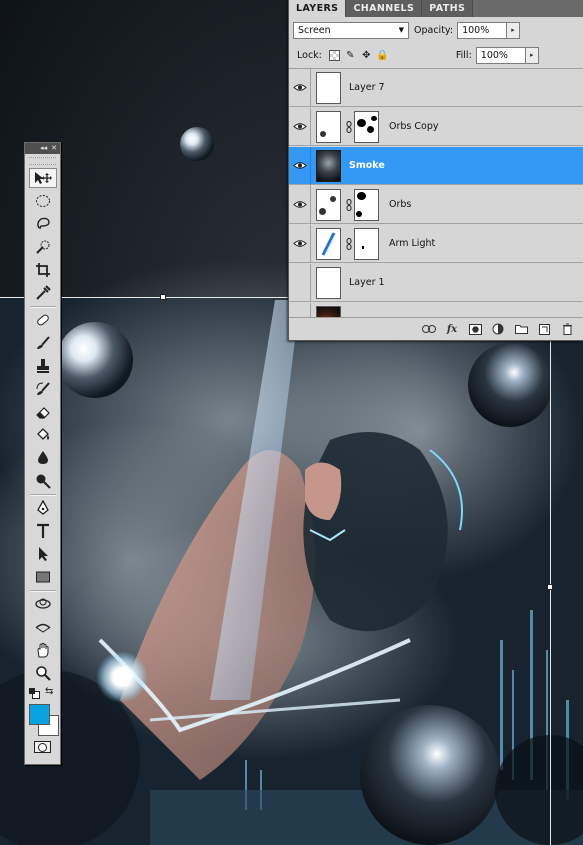 Image resolution: width=583 pixels, height=845 pixels. Describe the element at coordinates (544, 329) in the screenshot. I see `new-layer-icon` at that location.